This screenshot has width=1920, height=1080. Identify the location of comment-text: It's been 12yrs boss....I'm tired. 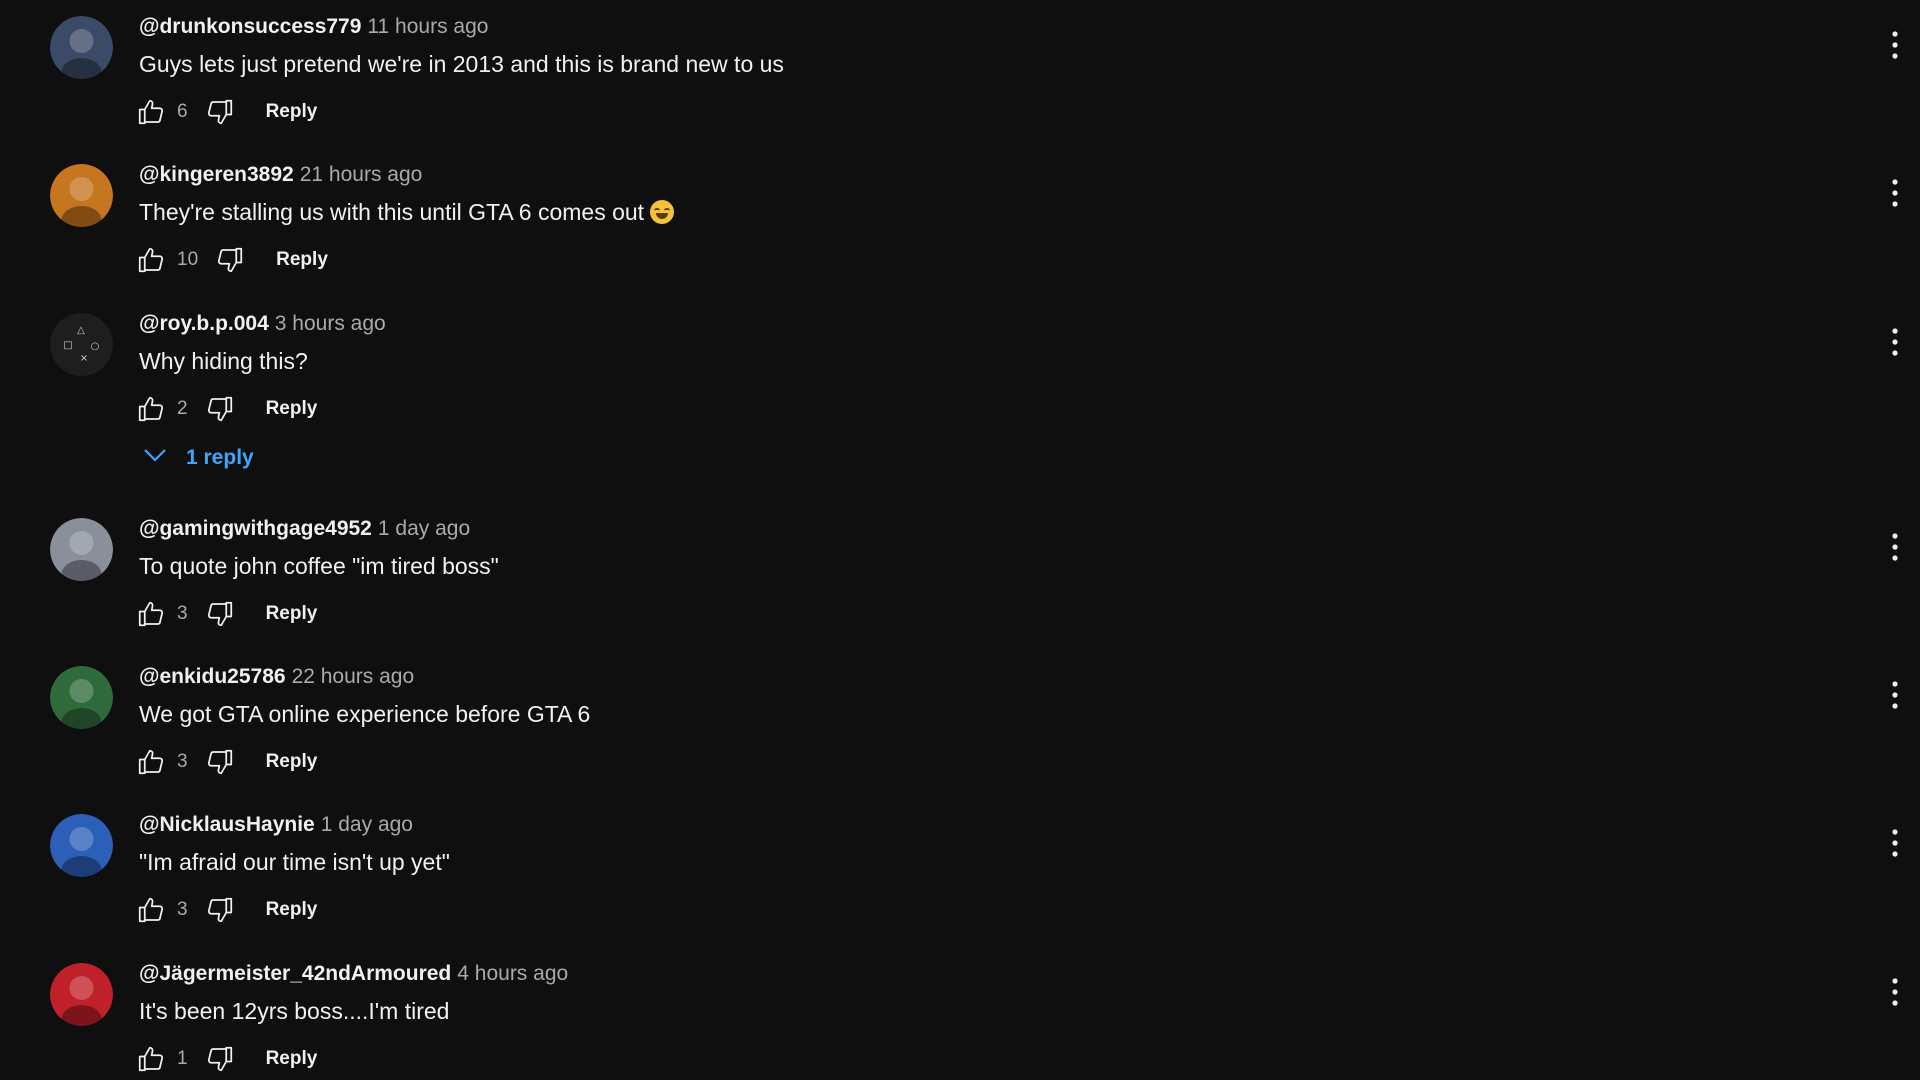
(294, 1011).